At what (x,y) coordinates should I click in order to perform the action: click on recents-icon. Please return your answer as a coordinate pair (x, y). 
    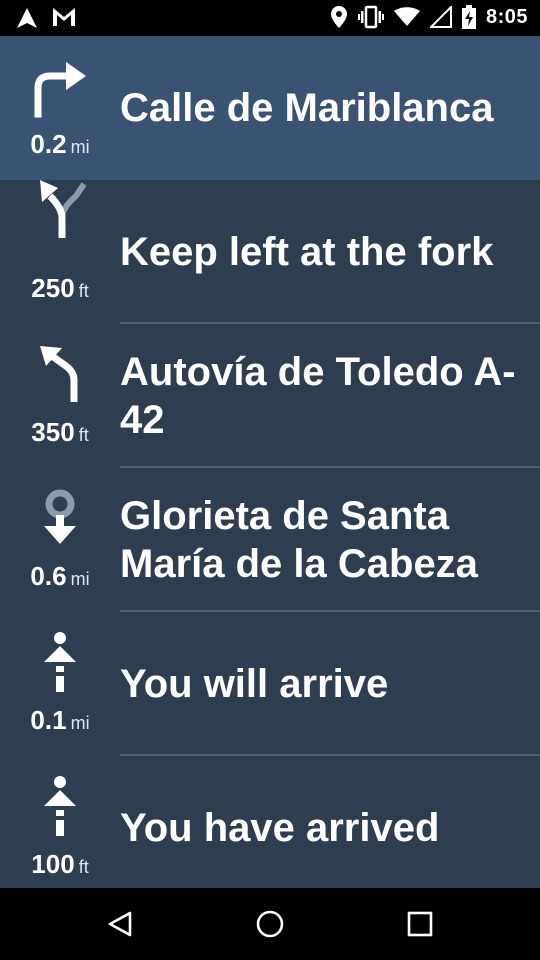
    Looking at the image, I should click on (420, 926).